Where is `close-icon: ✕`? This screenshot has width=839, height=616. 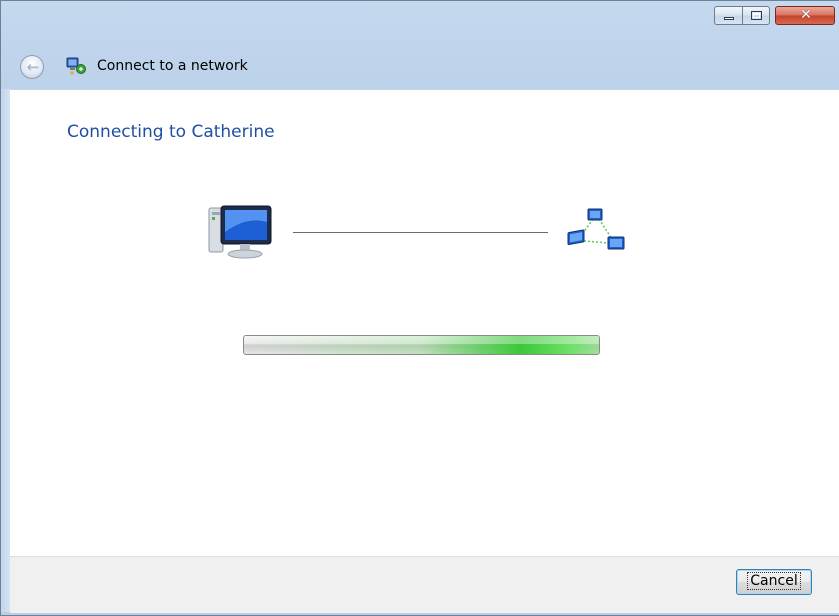 close-icon: ✕ is located at coordinates (806, 15).